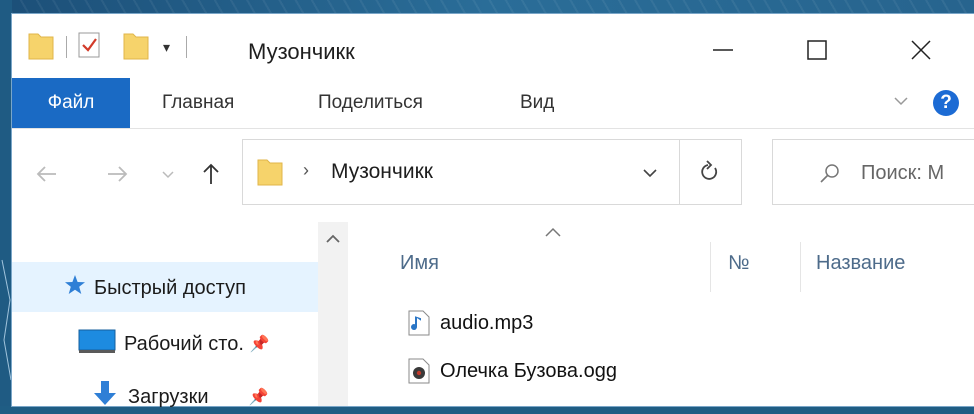  What do you see at coordinates (301, 51) in the screenshot?
I see `window-title: Музончикк` at bounding box center [301, 51].